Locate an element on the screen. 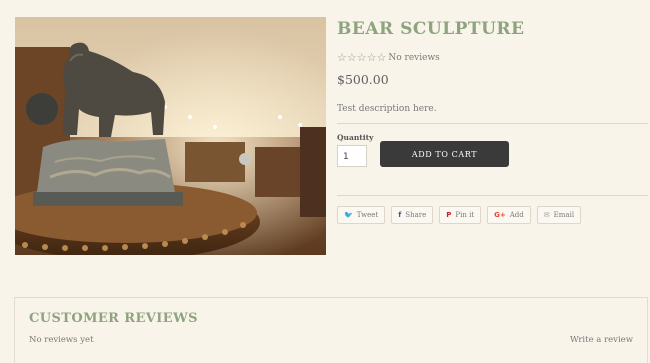  product-description: Test description here. is located at coordinates (387, 109).